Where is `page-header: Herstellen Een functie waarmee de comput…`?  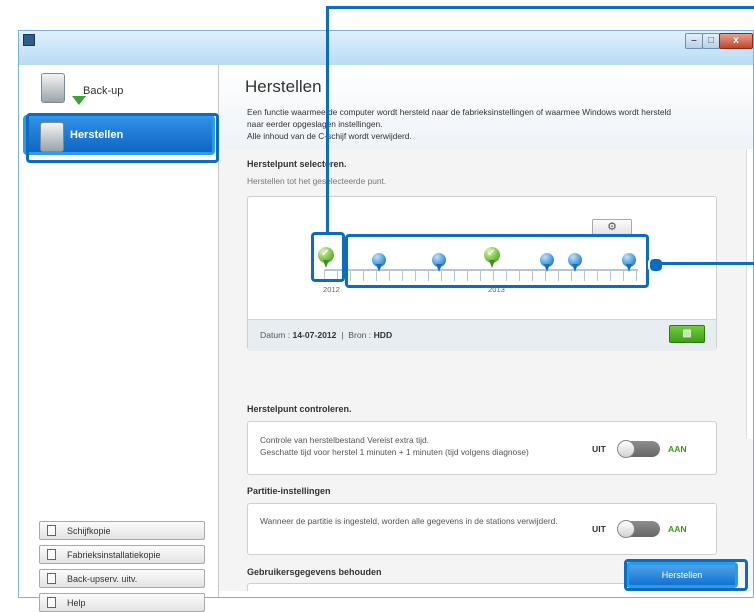
page-header: Herstellen Een functie waarmee de comput… is located at coordinates (486, 107).